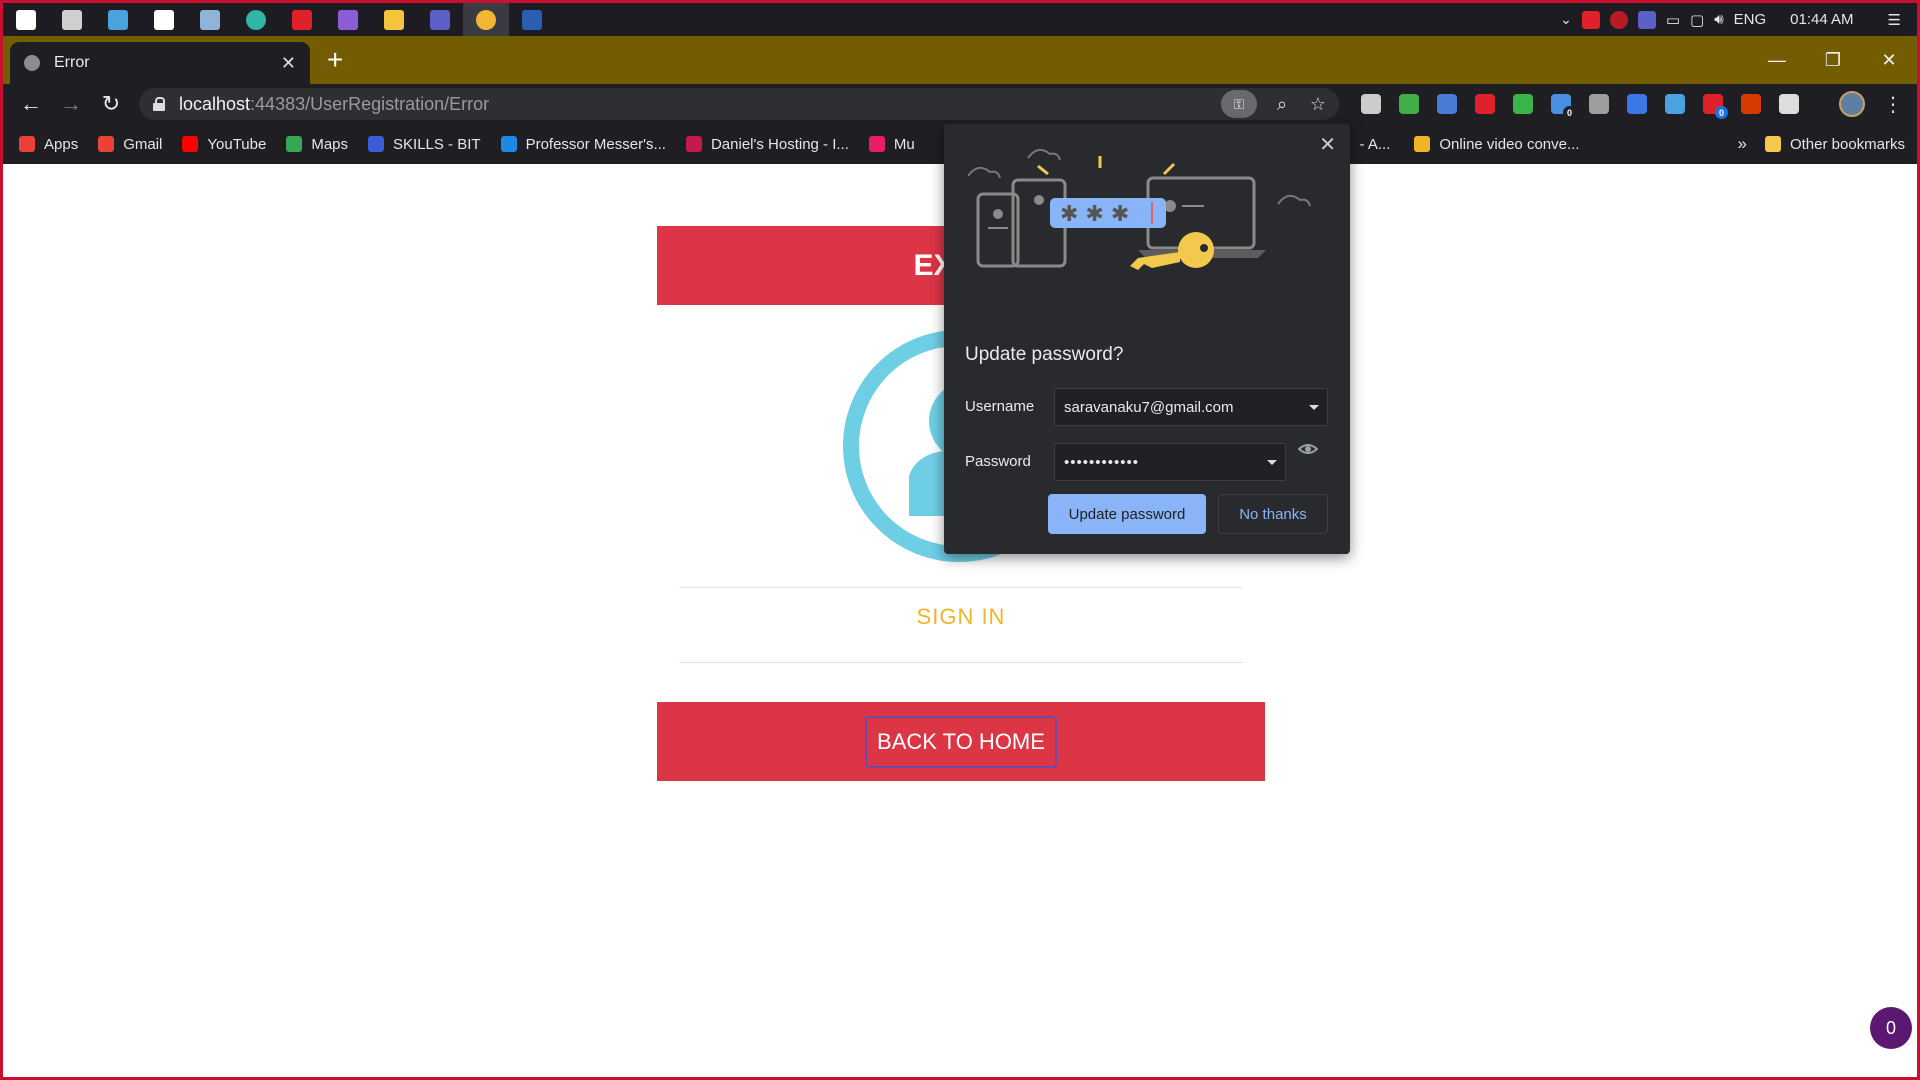 The width and height of the screenshot is (1920, 1080). What do you see at coordinates (891, 144) in the screenshot?
I see `bookmark-item: Mu` at bounding box center [891, 144].